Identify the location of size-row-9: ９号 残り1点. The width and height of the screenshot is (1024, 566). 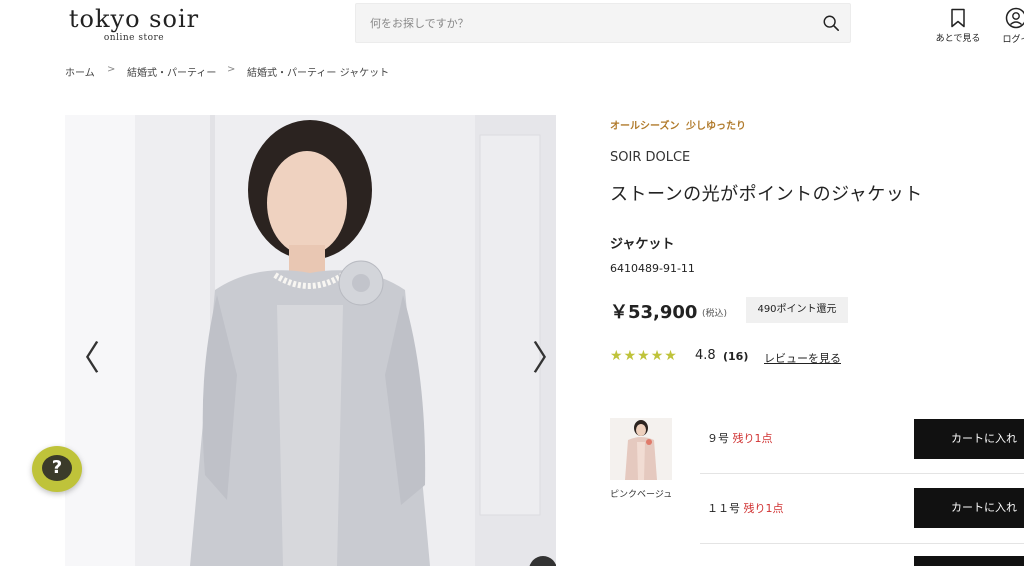
(740, 438).